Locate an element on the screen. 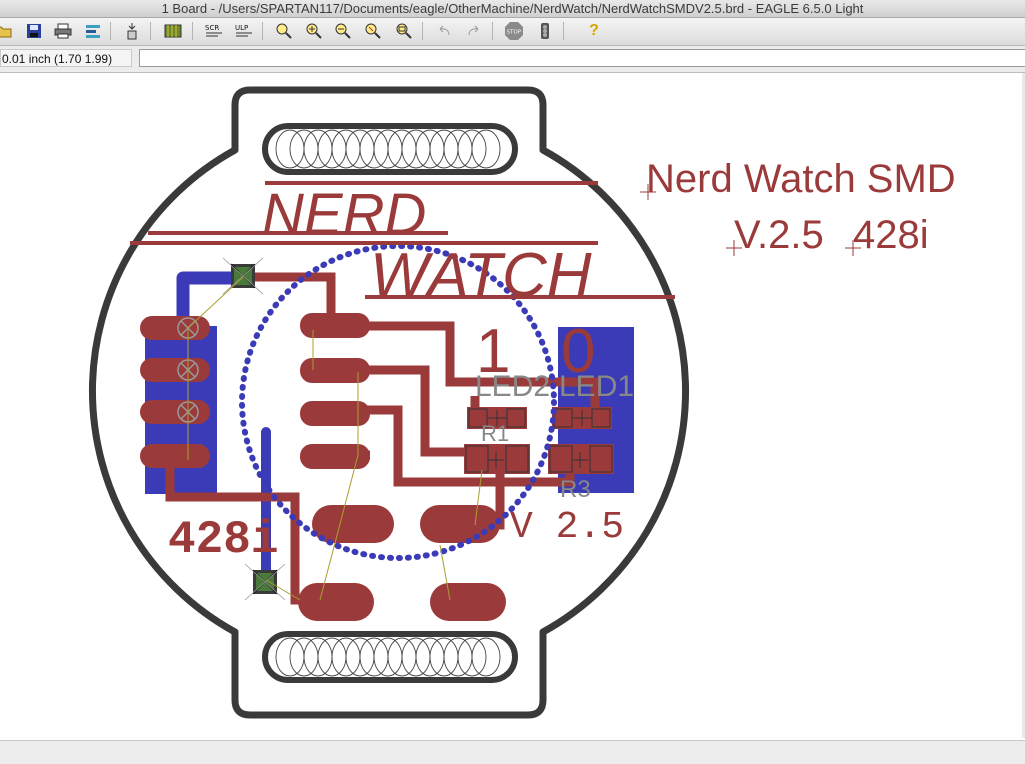 Image resolution: width=1025 pixels, height=764 pixels. copper-428i: 428i is located at coordinates (223, 540).